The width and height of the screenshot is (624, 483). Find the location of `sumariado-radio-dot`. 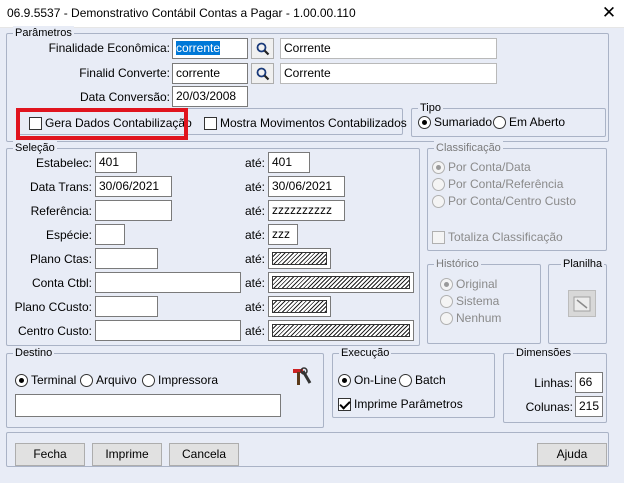

sumariado-radio-dot is located at coordinates (424, 122).